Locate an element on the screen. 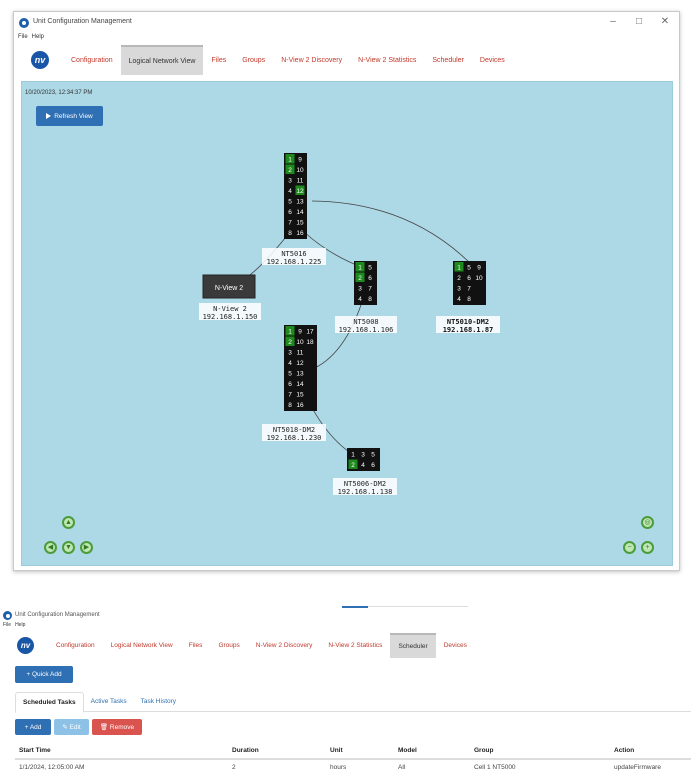  port-number: 14 is located at coordinates (300, 212).